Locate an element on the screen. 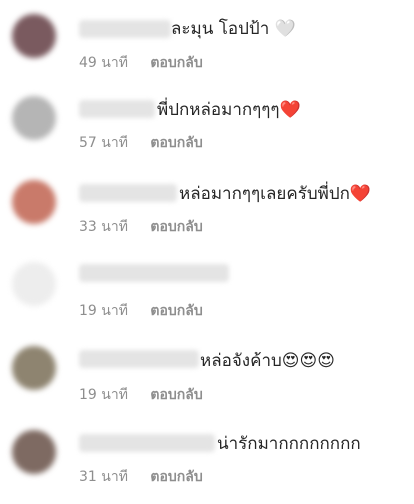 This screenshot has width=414, height=504. comment-meta: 49 นาที ตอบกลับ is located at coordinates (141, 63).